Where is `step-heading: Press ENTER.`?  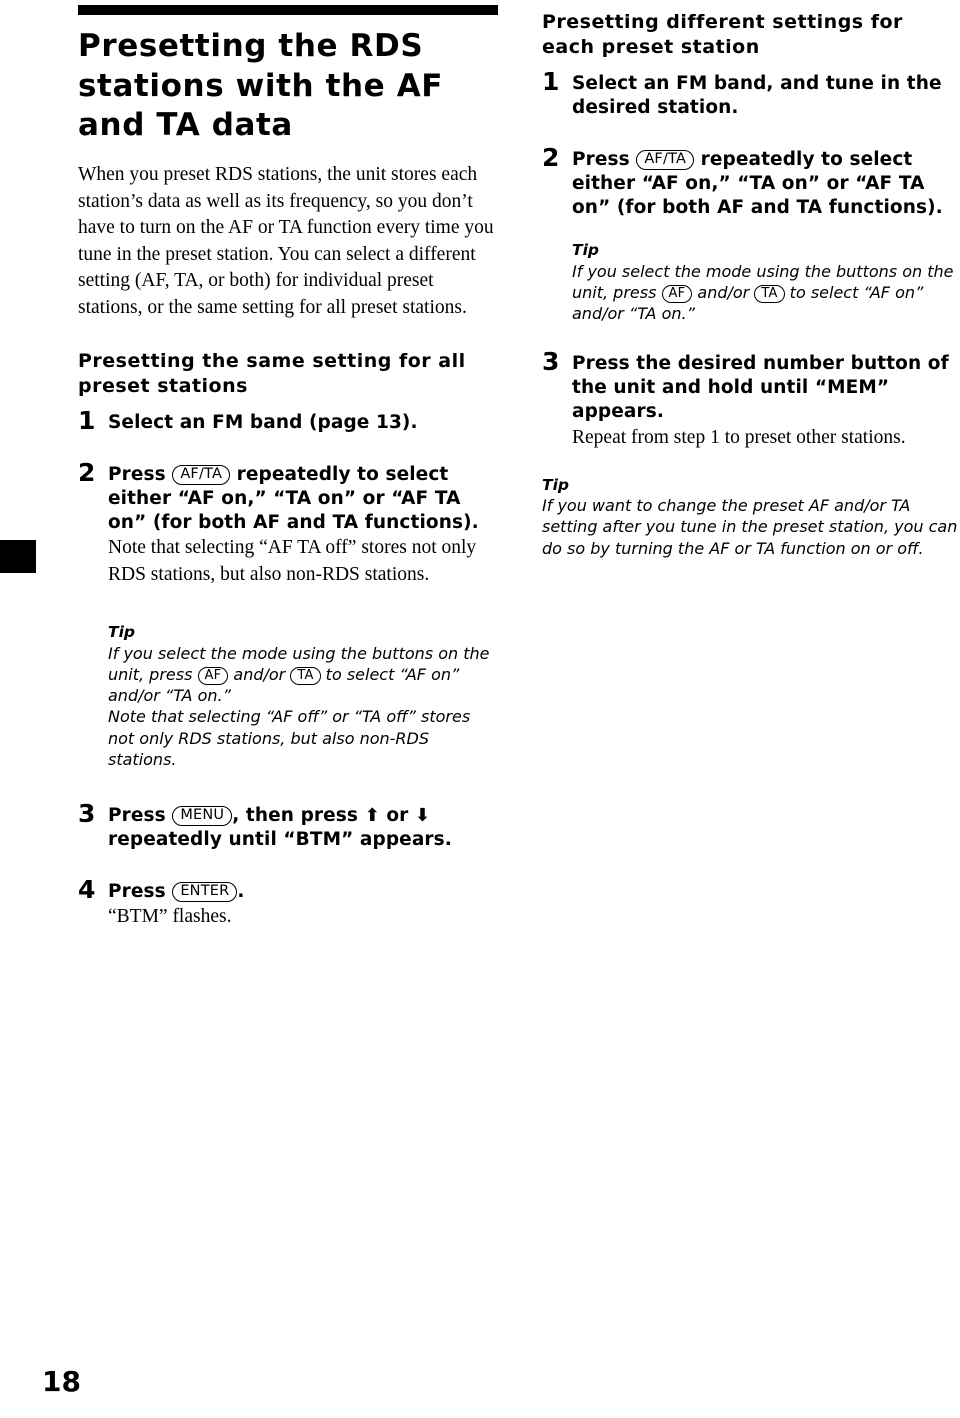
step-heading: Press ENTER. is located at coordinates (303, 892).